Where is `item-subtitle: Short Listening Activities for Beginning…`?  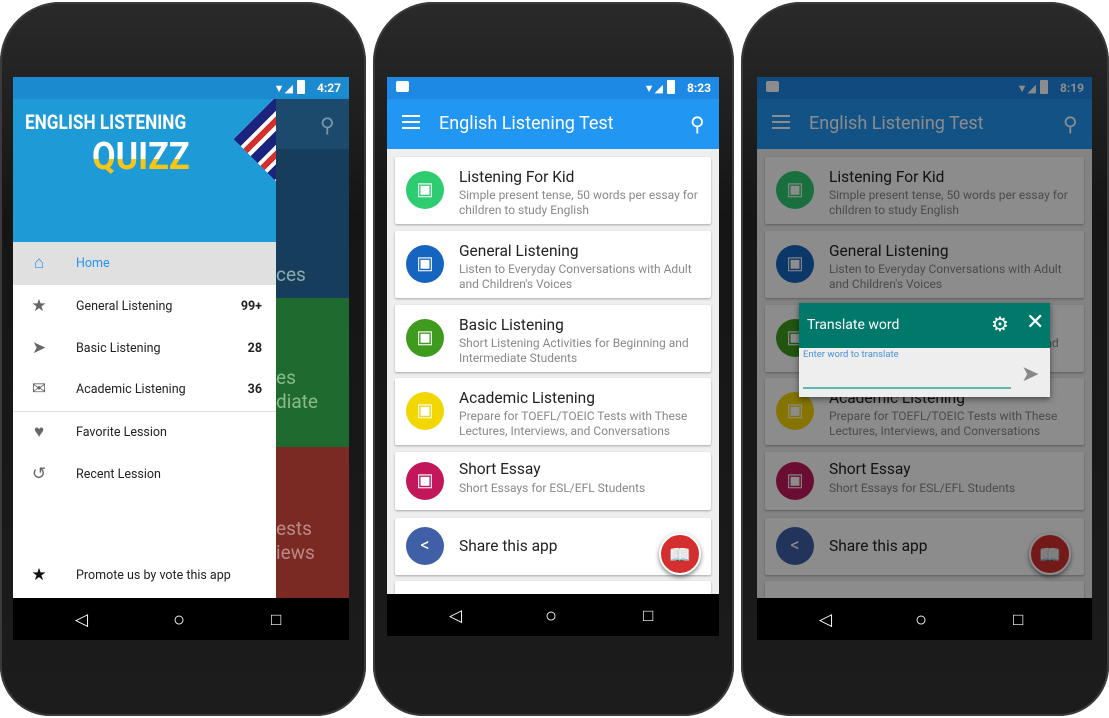
item-subtitle: Short Listening Activities for Beginning… is located at coordinates (574, 350).